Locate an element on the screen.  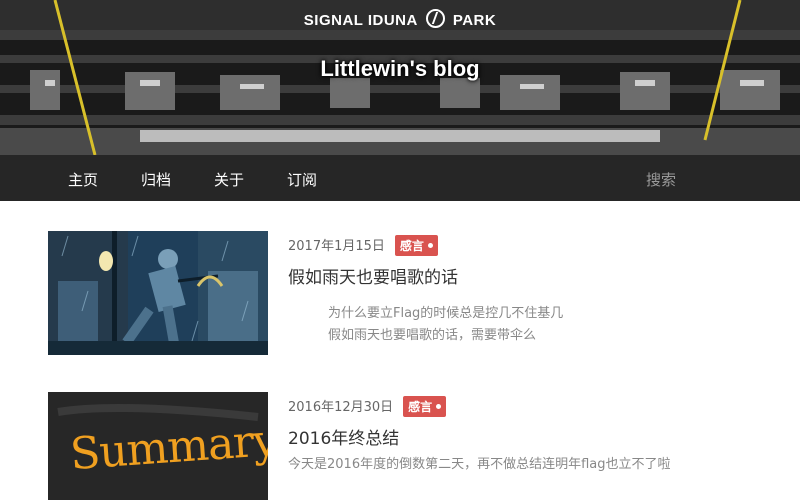
brand-right-text: PARK is located at coordinates (474, 20).